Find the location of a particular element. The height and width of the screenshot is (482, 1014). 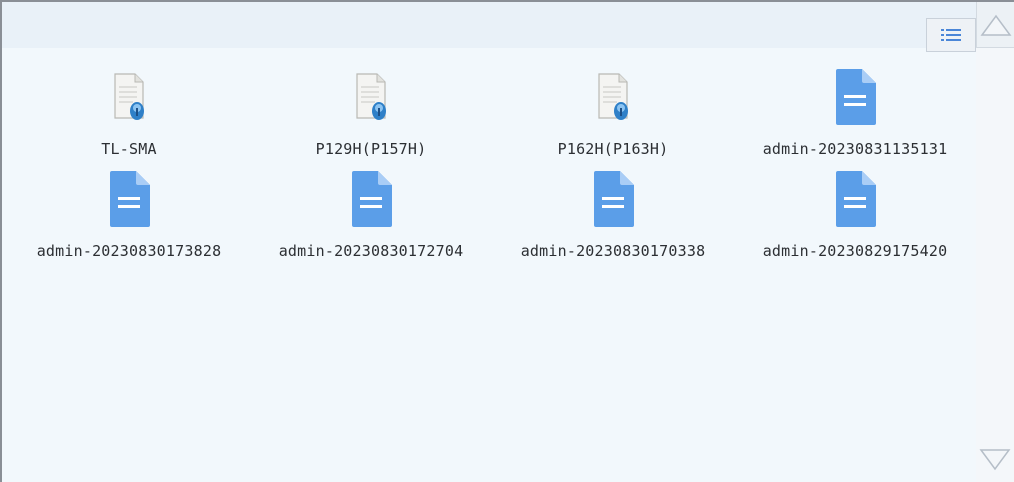

scroll-up-button is located at coordinates (995, 25).